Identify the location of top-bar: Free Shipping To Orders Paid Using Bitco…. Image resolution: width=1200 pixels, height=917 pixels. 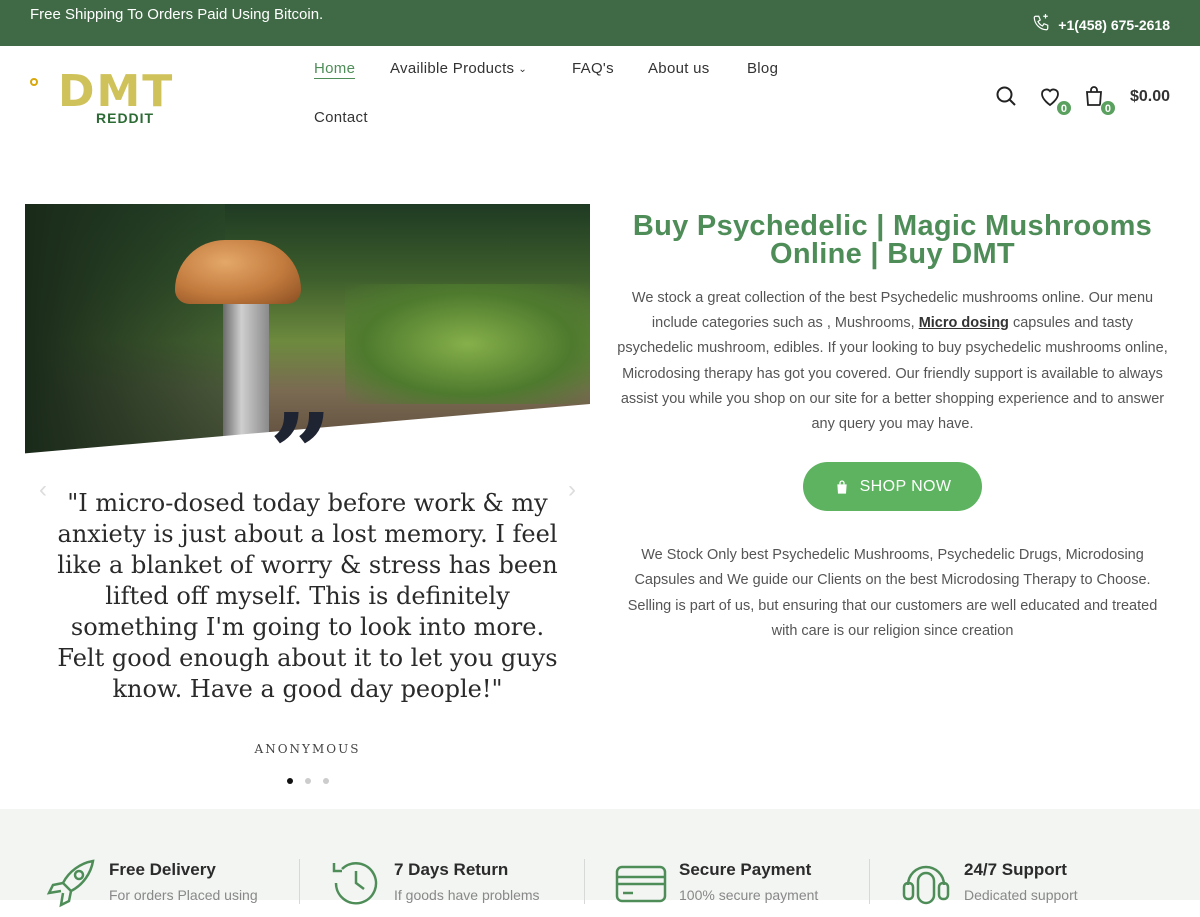
(600, 23).